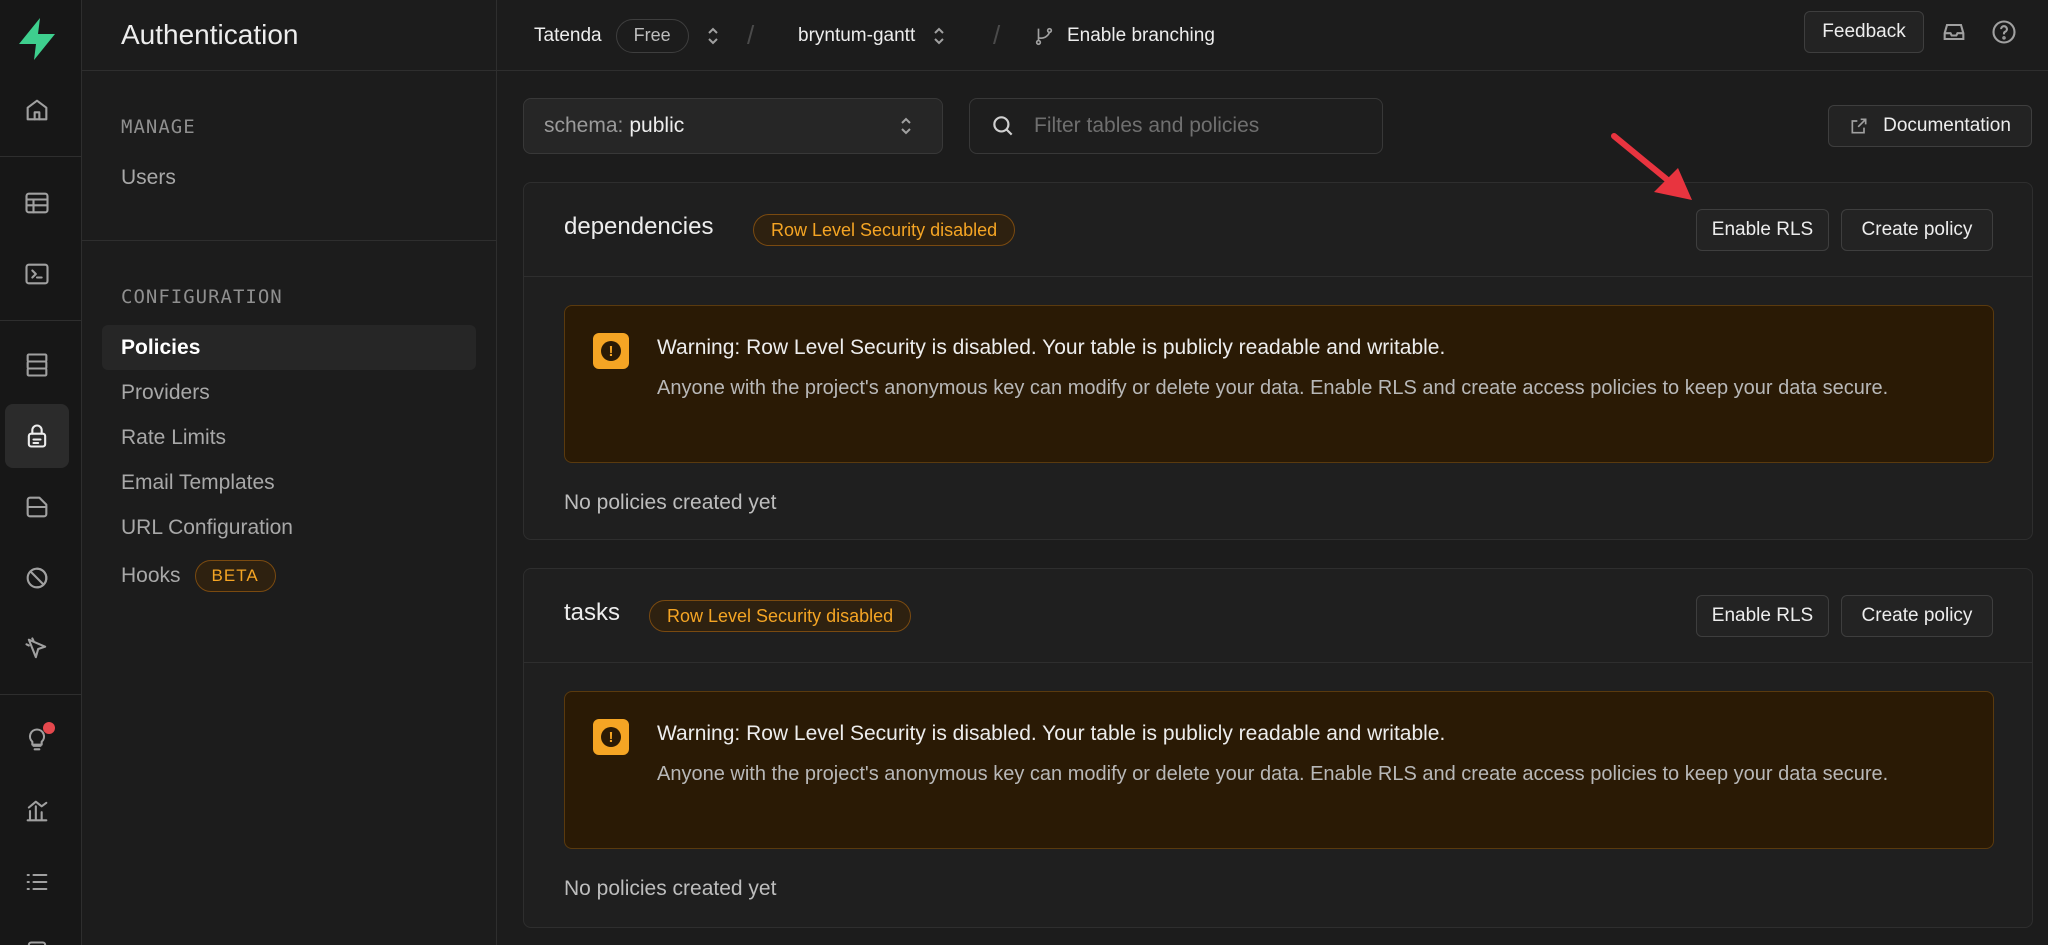 Image resolution: width=2048 pixels, height=945 pixels. I want to click on documentation-button: Documentation, so click(1930, 126).